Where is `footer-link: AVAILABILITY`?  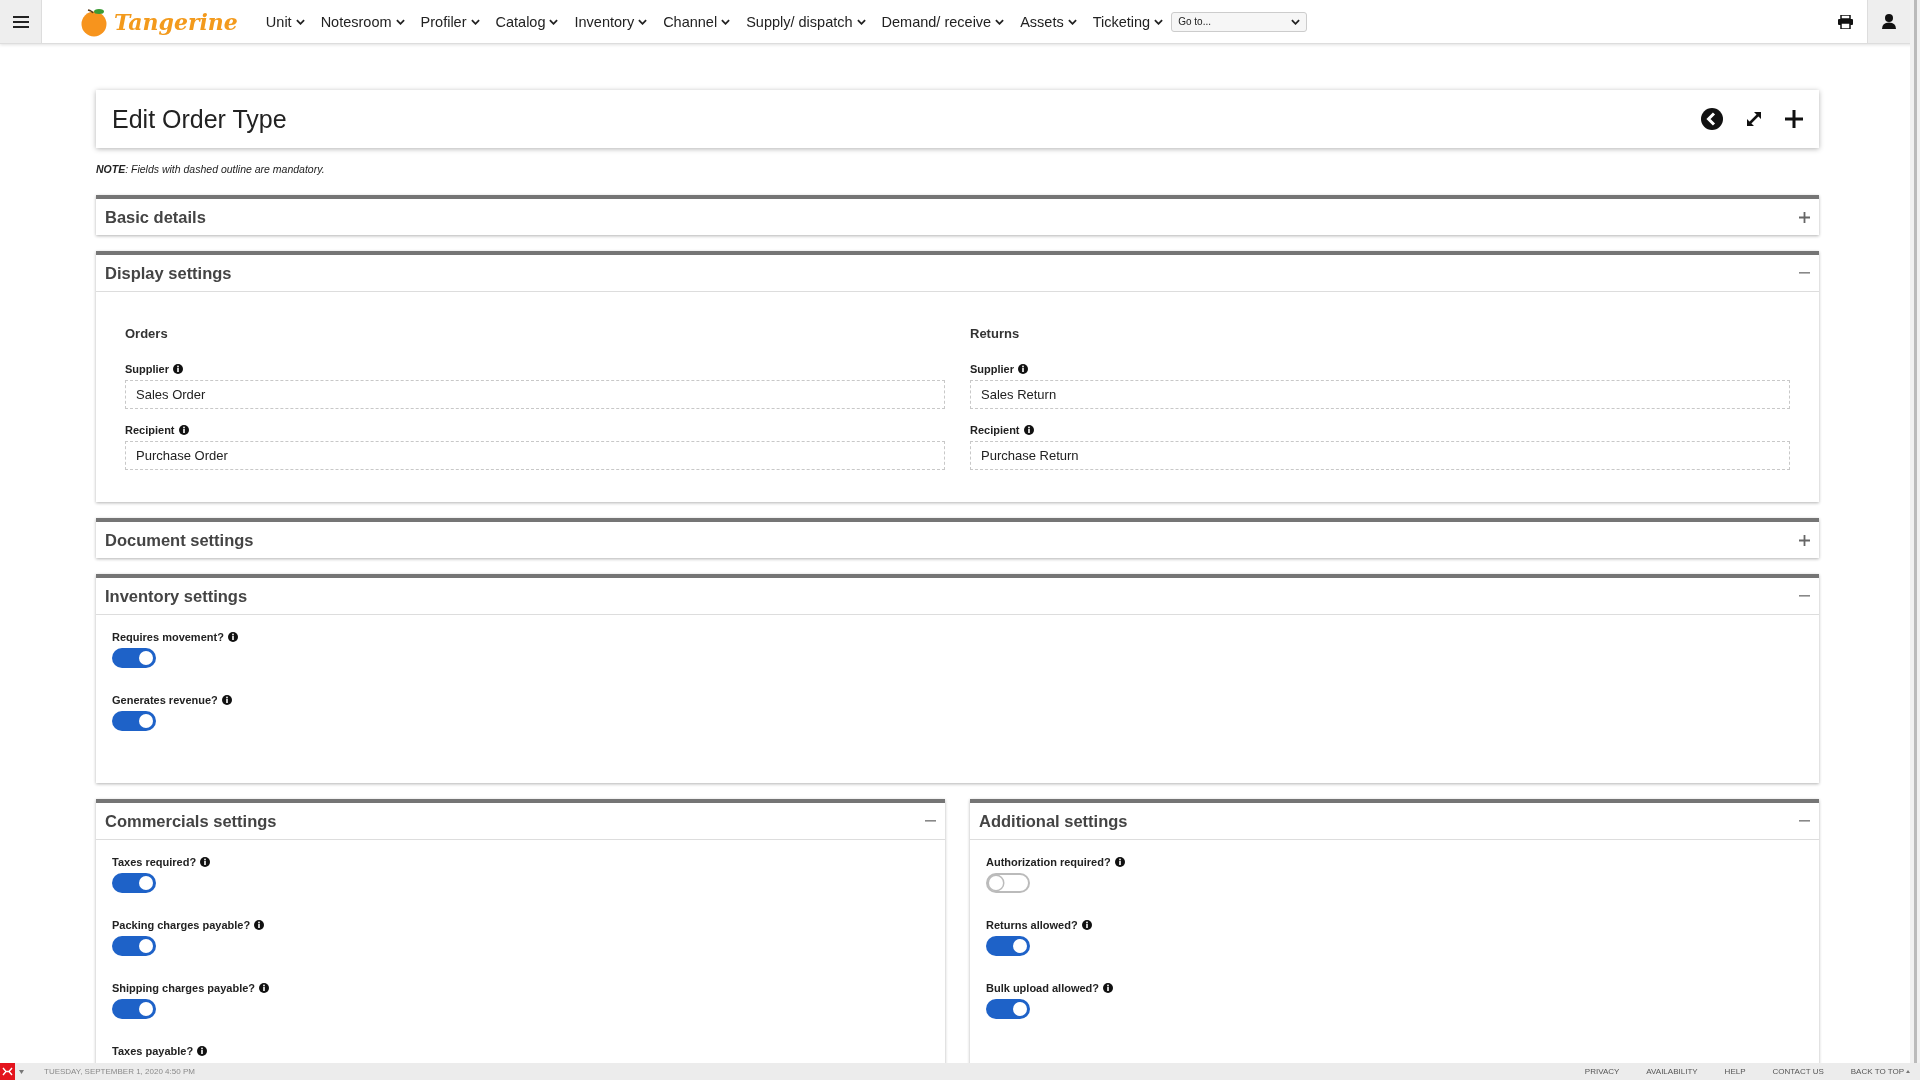
footer-link: AVAILABILITY is located at coordinates (1672, 1071).